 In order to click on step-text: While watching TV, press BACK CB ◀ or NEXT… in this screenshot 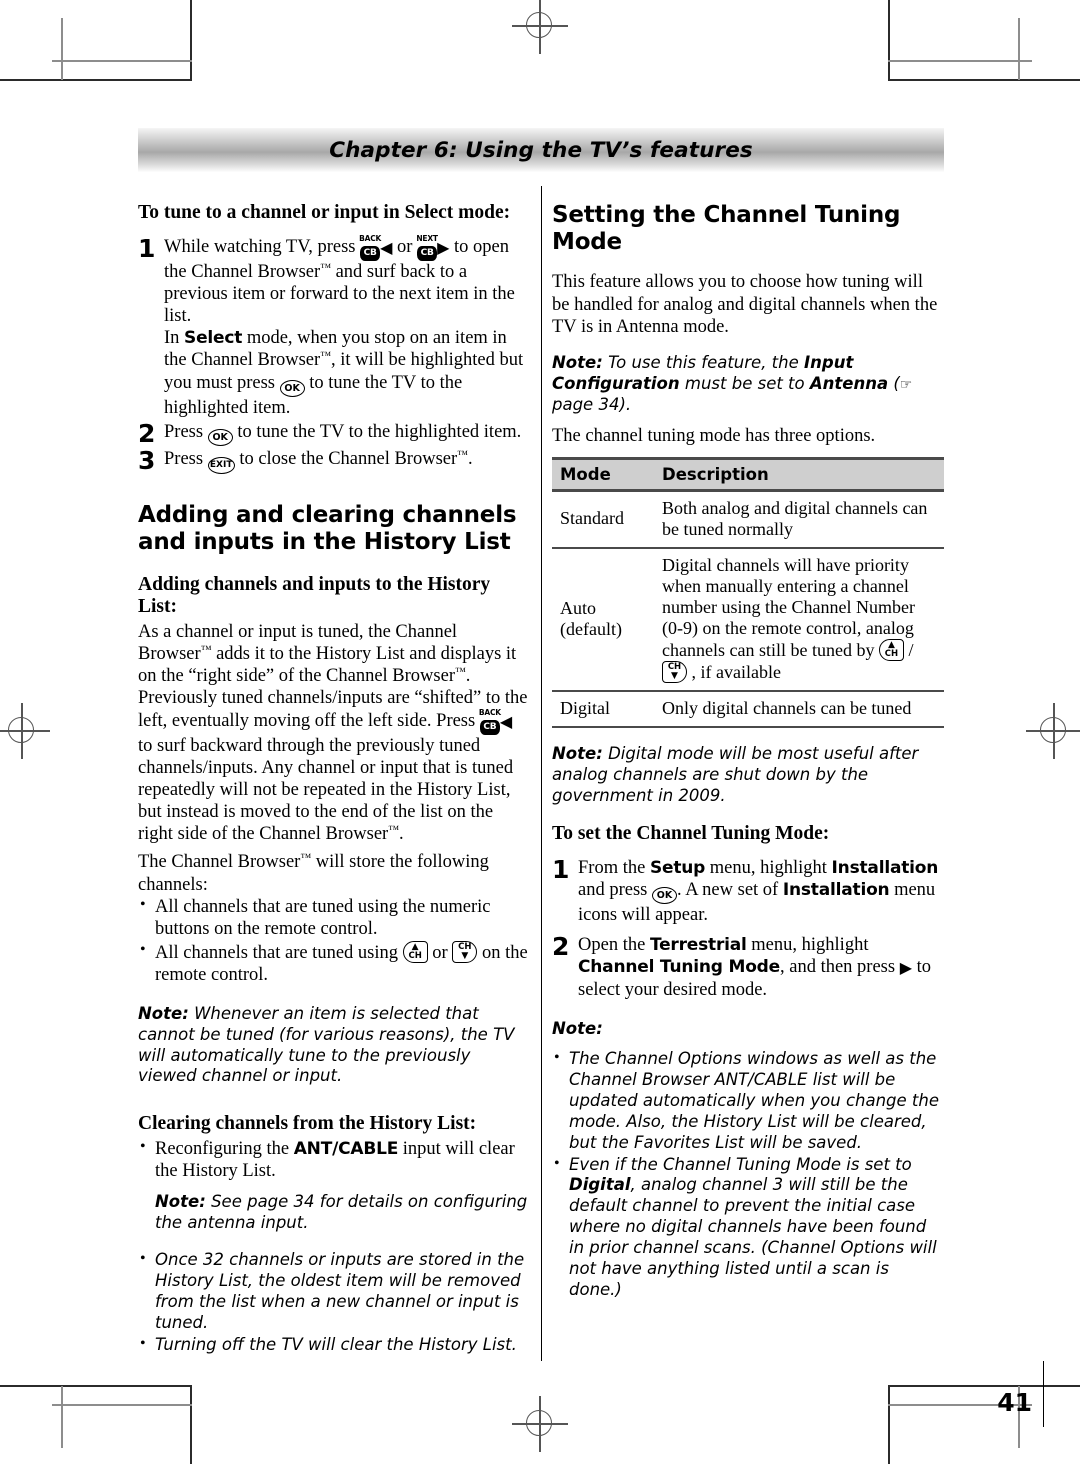, I will do `click(347, 326)`.